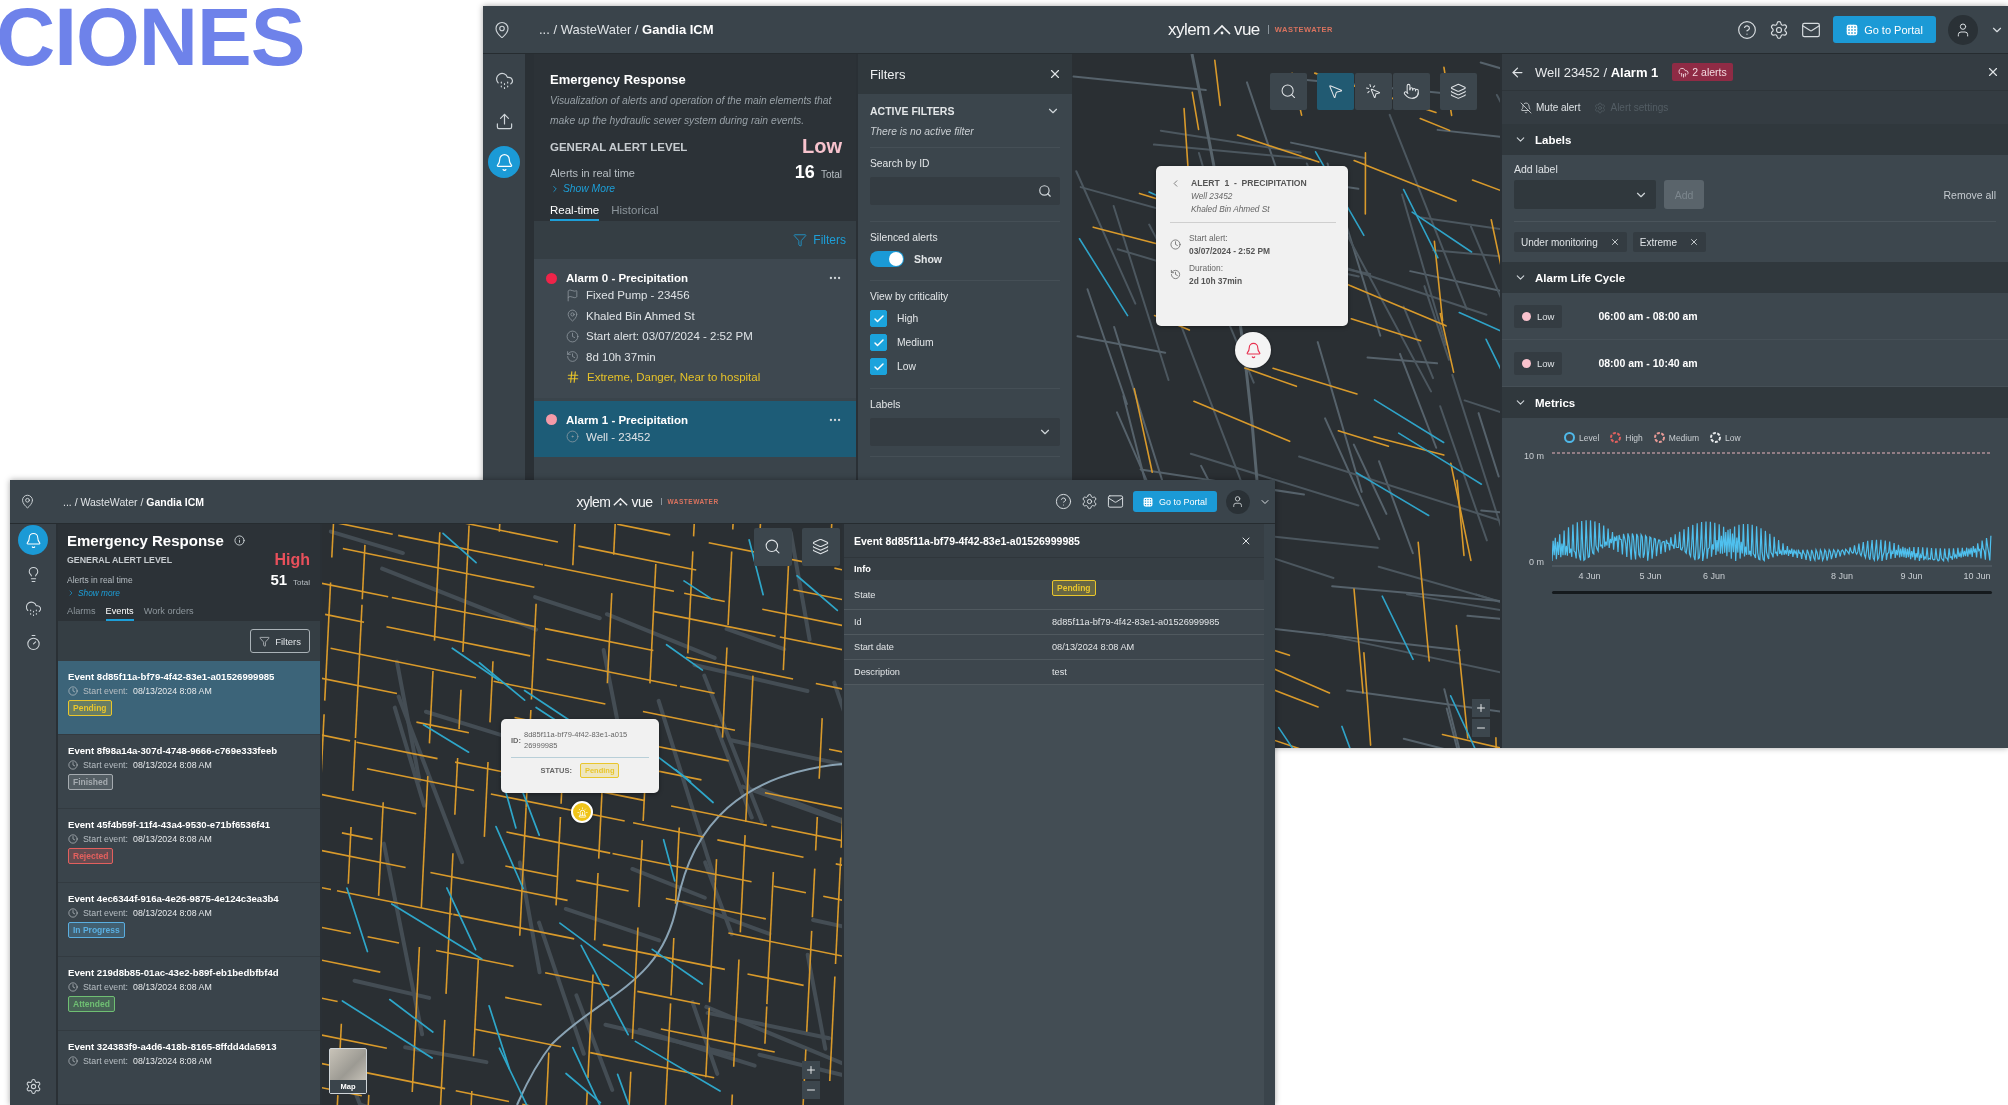 This screenshot has height=1105, width=2008. I want to click on alert-level-label: GENERAL ALERT LEVEL, so click(120, 560).